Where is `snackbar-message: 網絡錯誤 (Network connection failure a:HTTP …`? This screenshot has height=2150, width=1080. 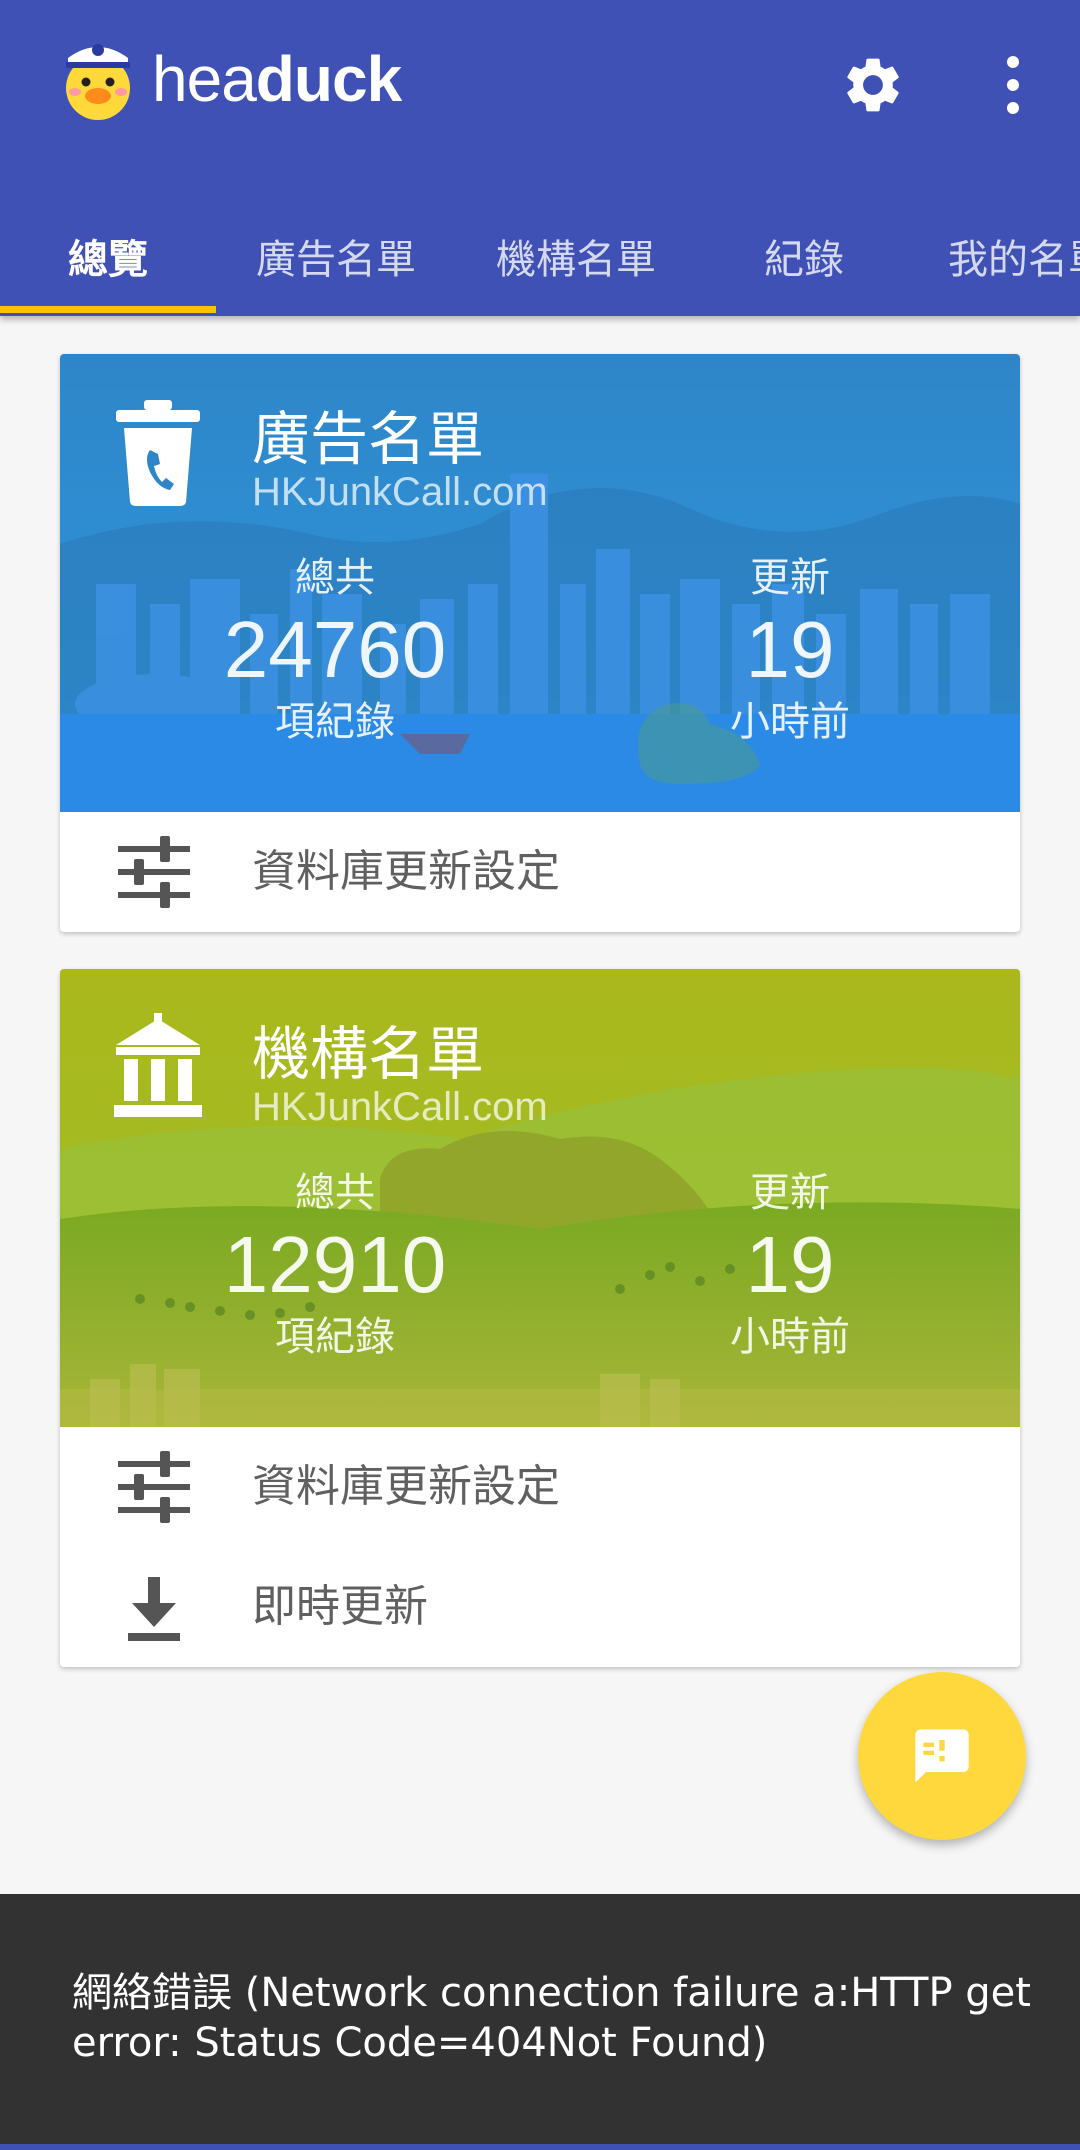
snackbar-message: 網絡錯誤 (Network connection failure a:HTTP … is located at coordinates (551, 2018).